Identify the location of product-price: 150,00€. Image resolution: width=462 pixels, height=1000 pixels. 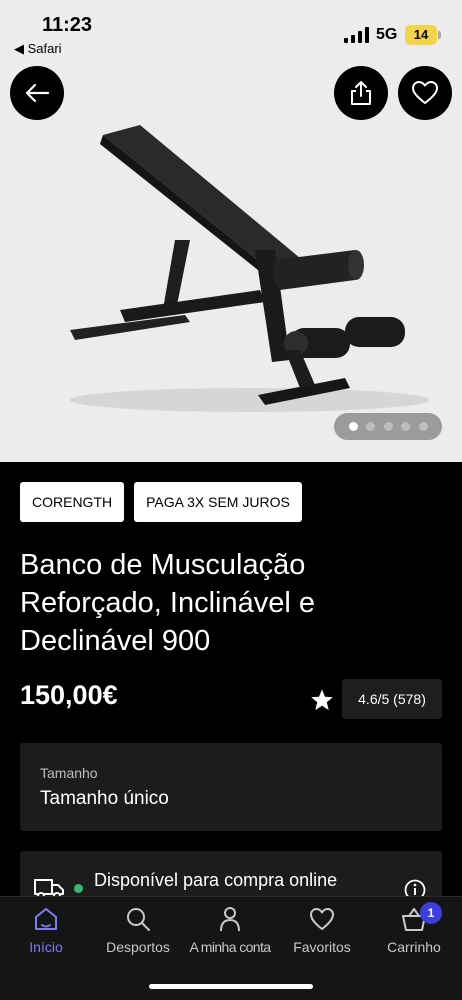
(69, 695).